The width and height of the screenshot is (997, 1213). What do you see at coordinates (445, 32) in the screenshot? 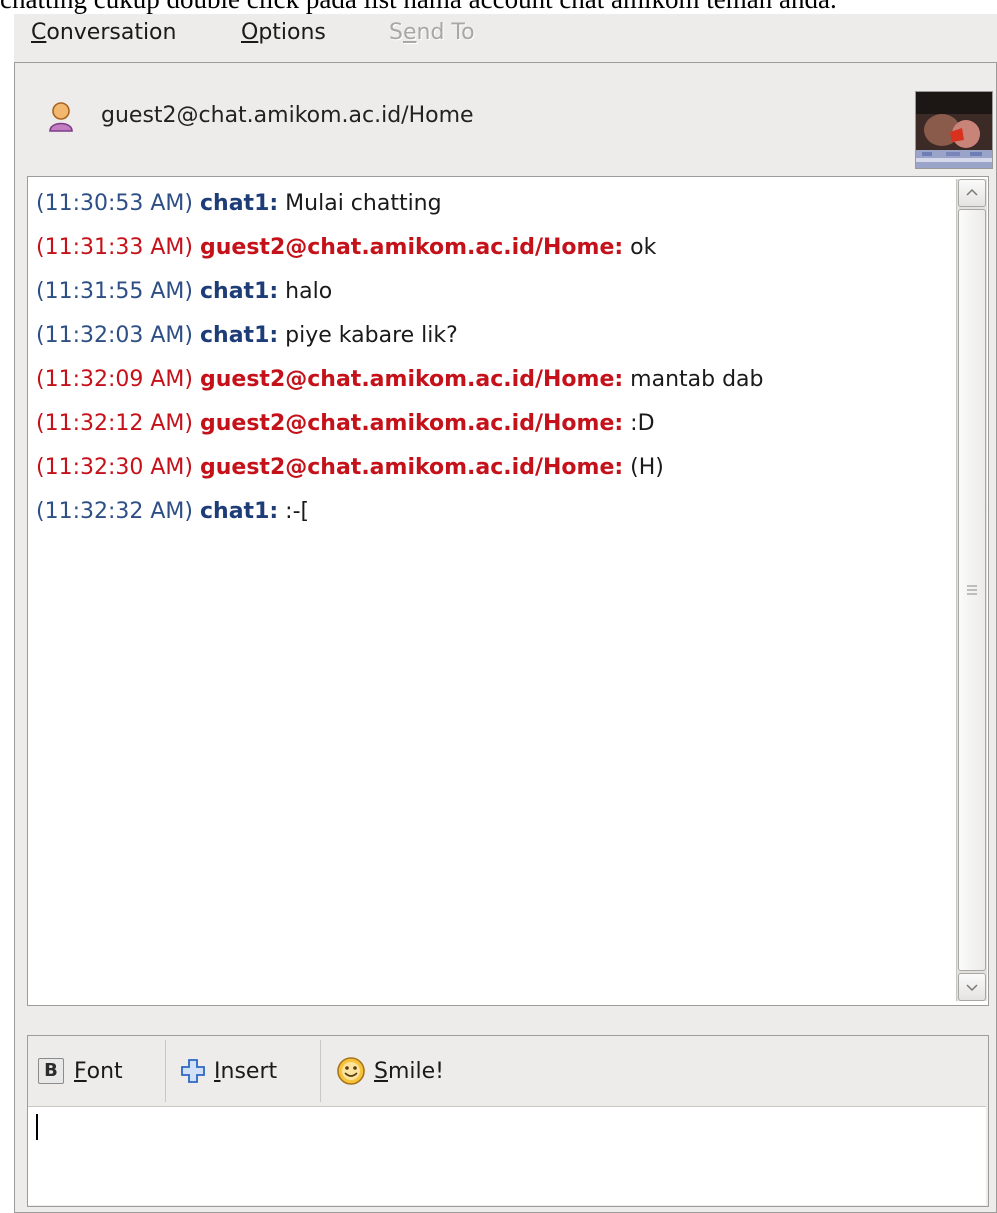
I see `menu-send-to-label: nd To` at bounding box center [445, 32].